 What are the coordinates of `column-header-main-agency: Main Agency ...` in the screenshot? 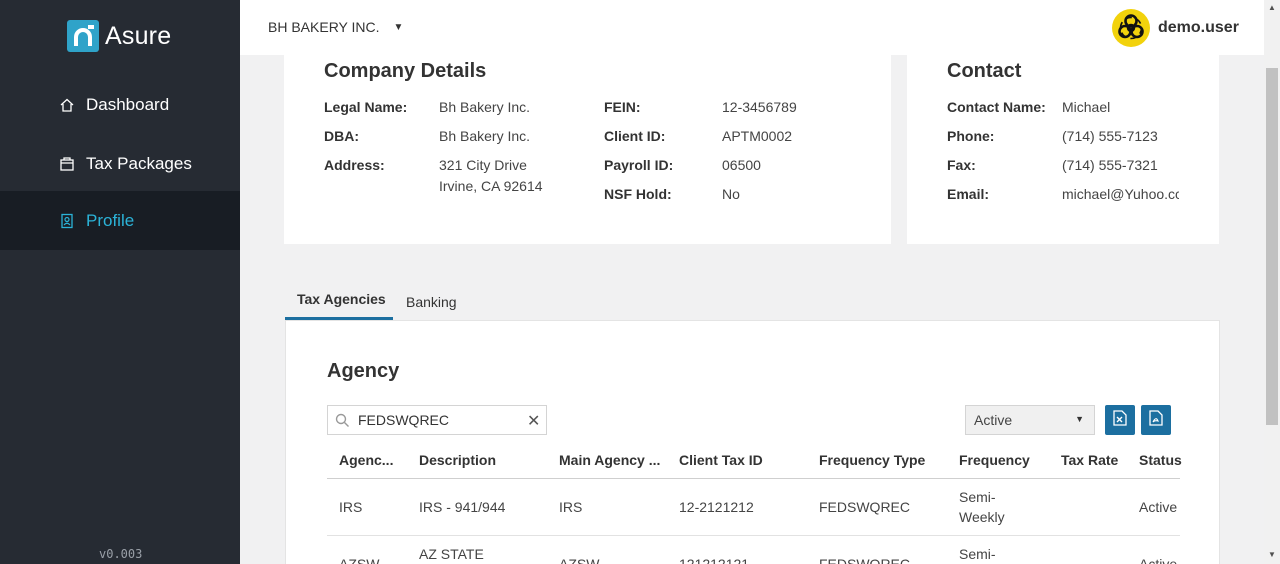 It's located at (609, 460).